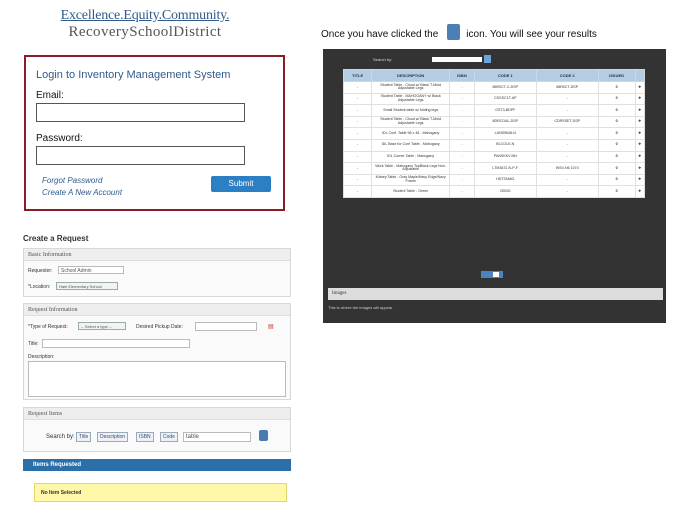  Describe the element at coordinates (411, 133) in the screenshot. I see `cell-description: IDL Conf. Table 96 x 48 - Mahogany` at that location.